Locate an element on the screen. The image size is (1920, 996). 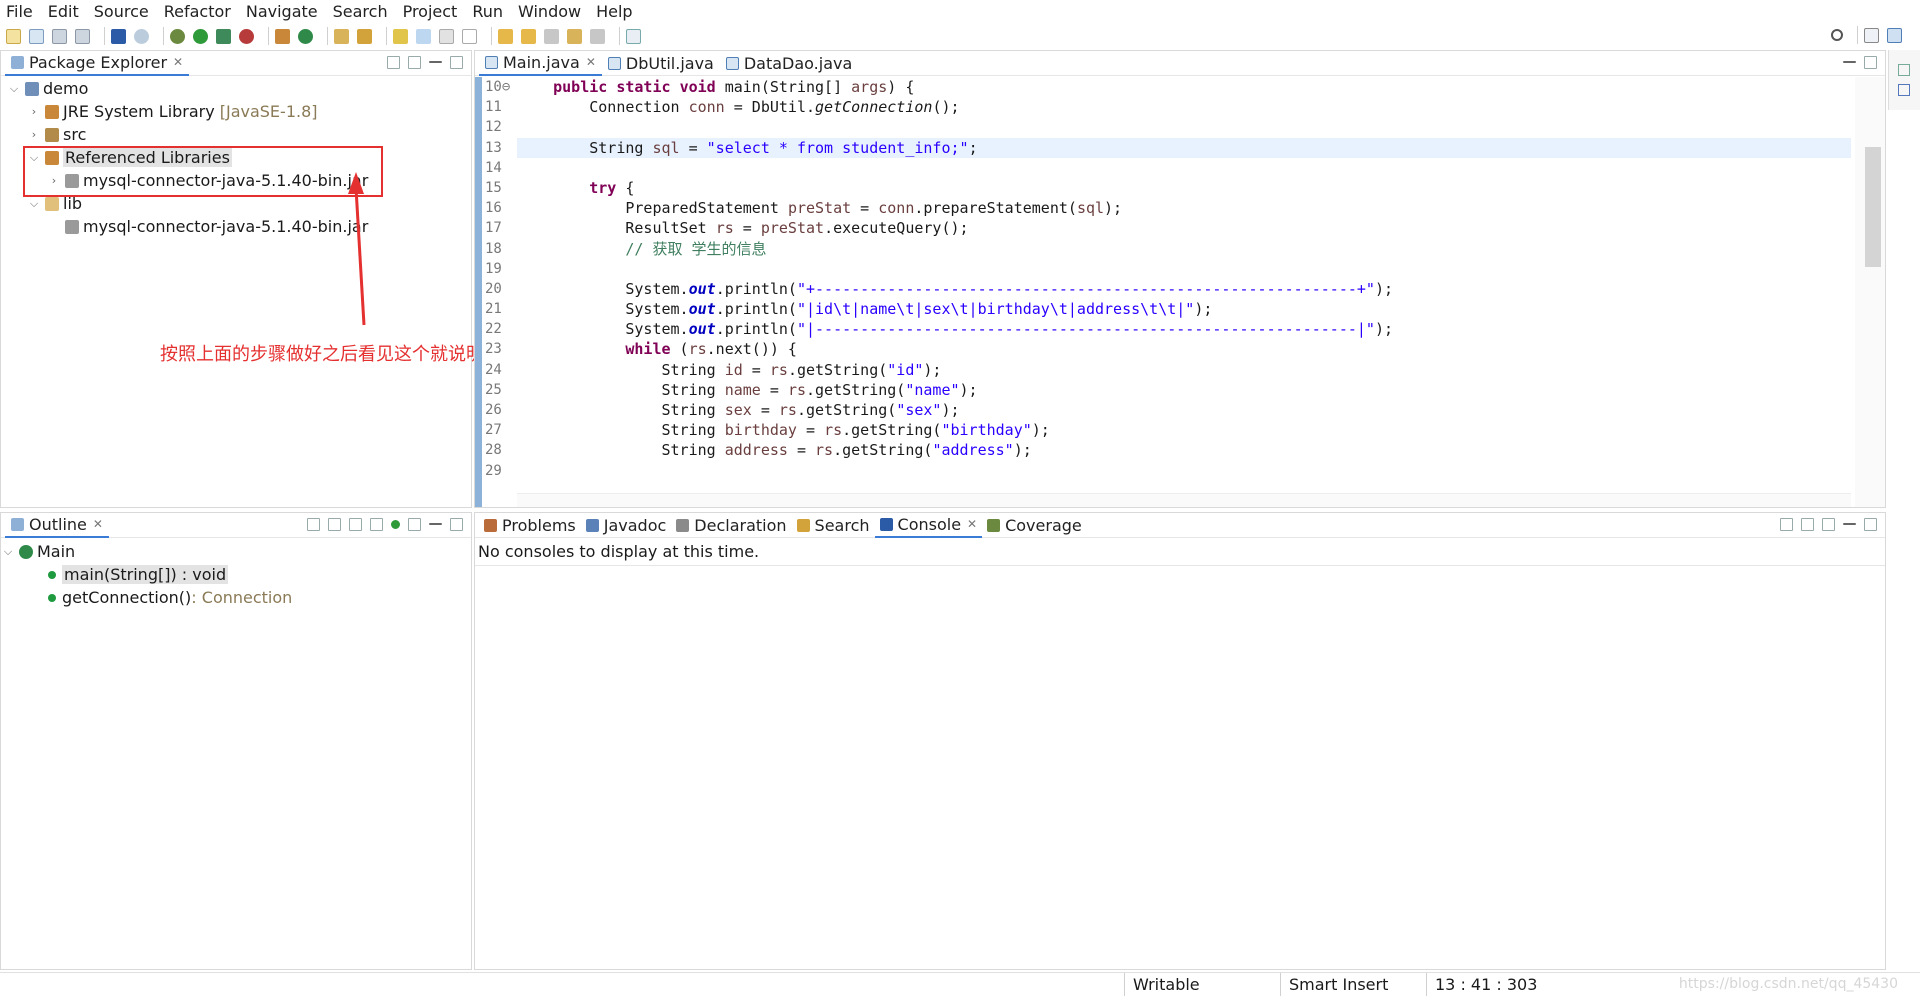
outline-item: getConnection() : Connection is located at coordinates (236, 597).